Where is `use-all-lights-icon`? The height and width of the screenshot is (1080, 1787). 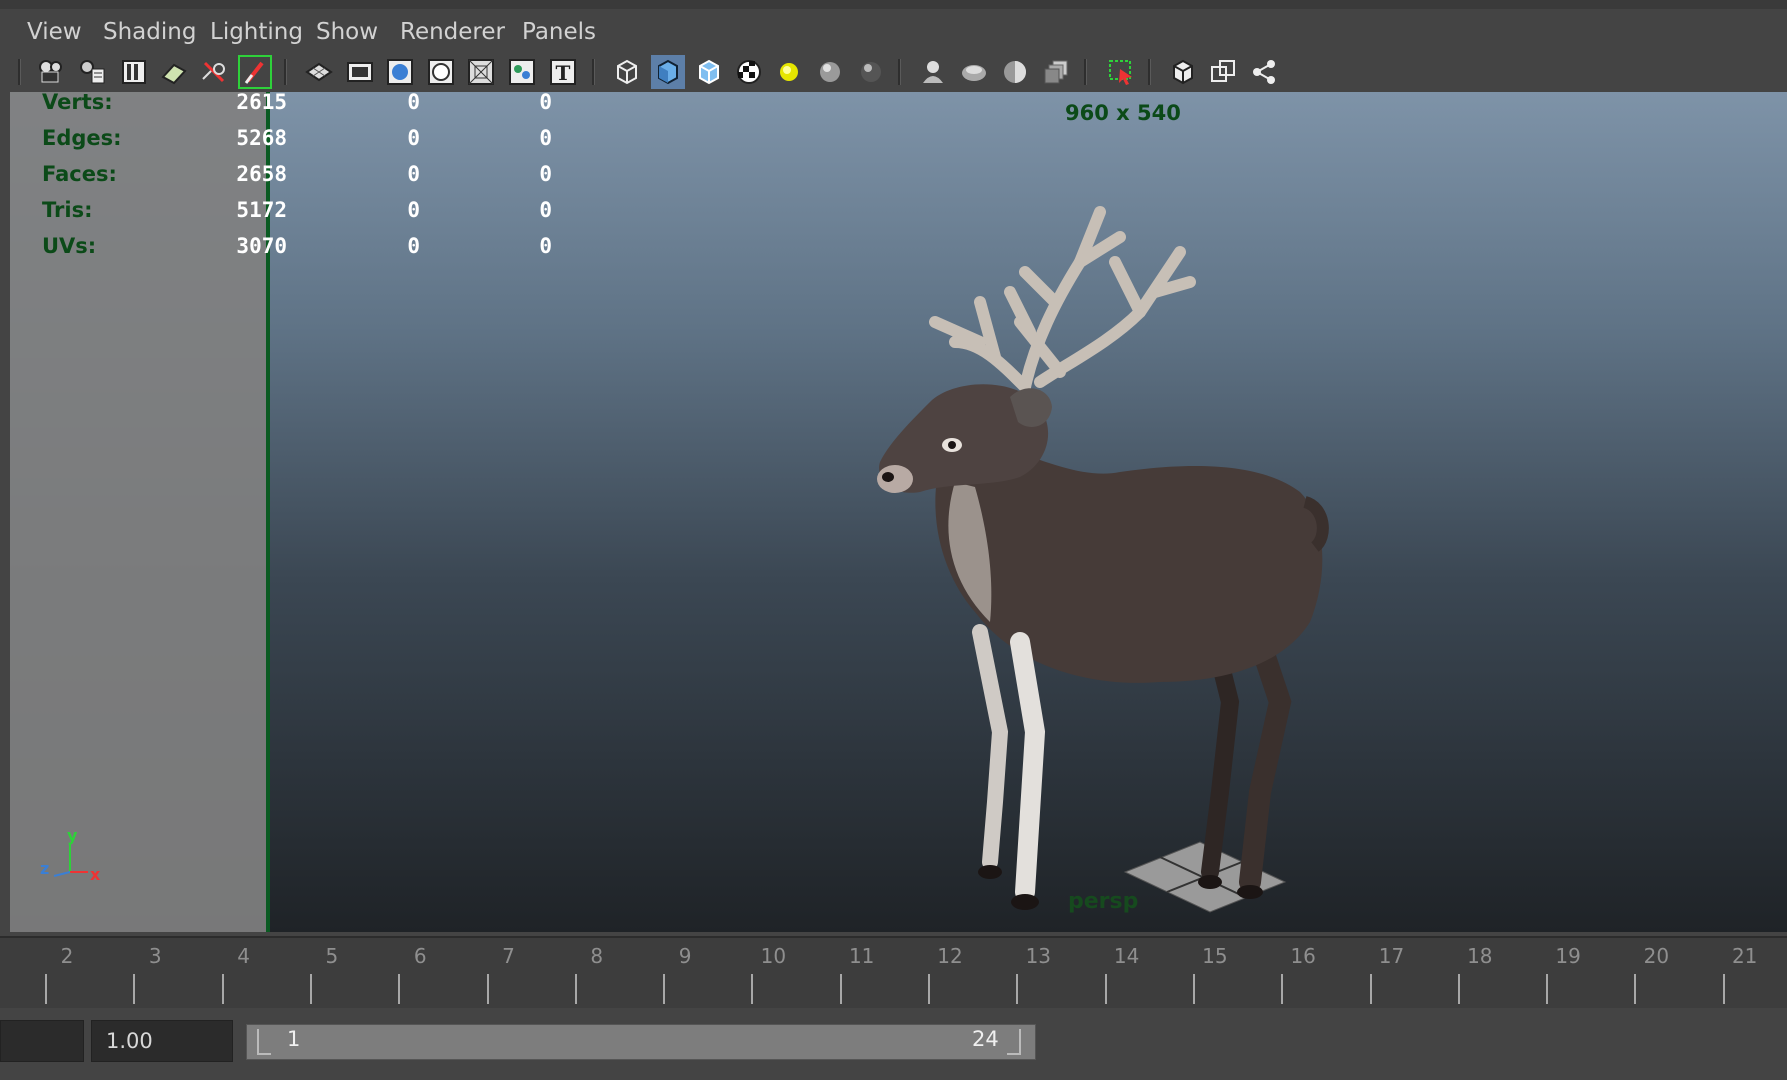 use-all-lights-icon is located at coordinates (789, 72).